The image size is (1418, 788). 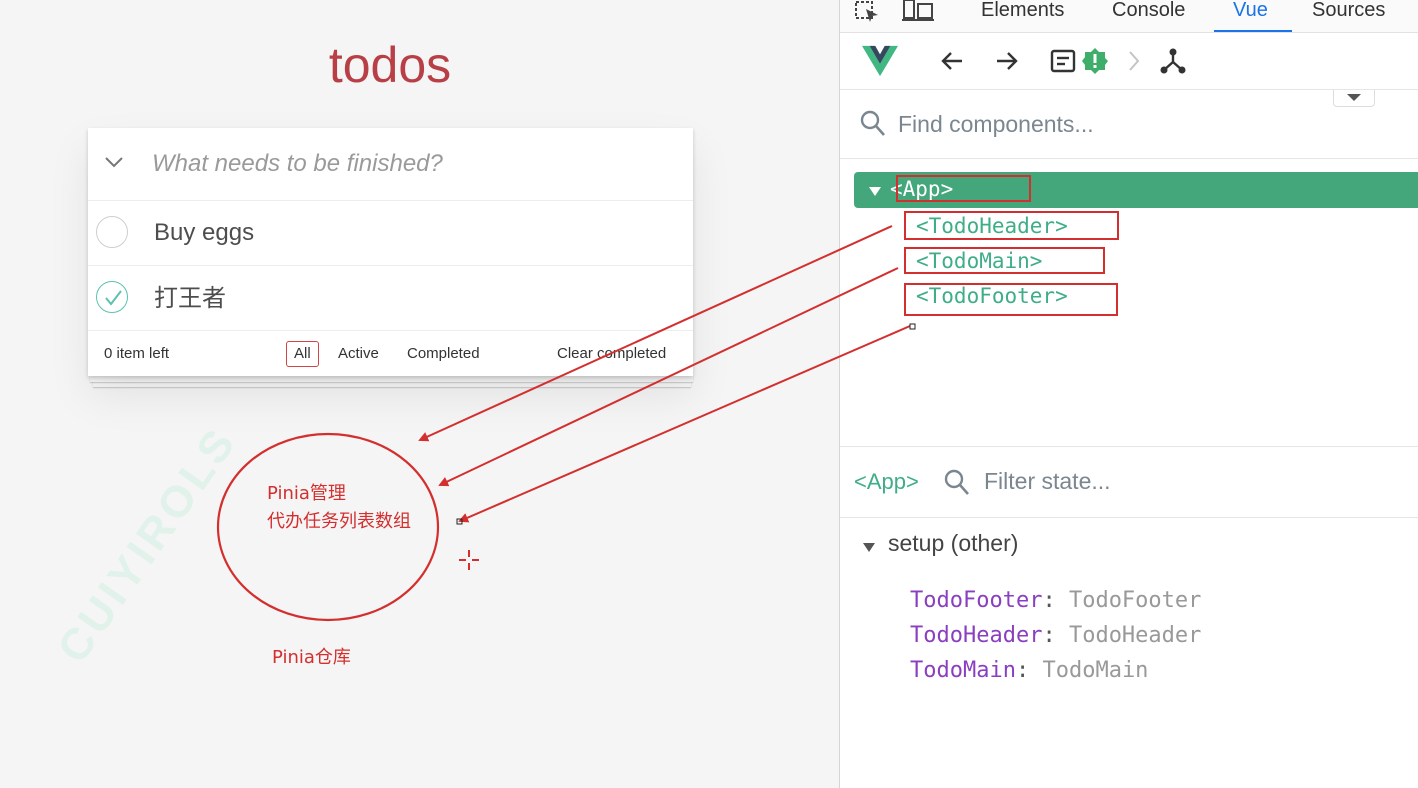 I want to click on tree-node-todofooter: <TodoFooter>, so click(x=992, y=296).